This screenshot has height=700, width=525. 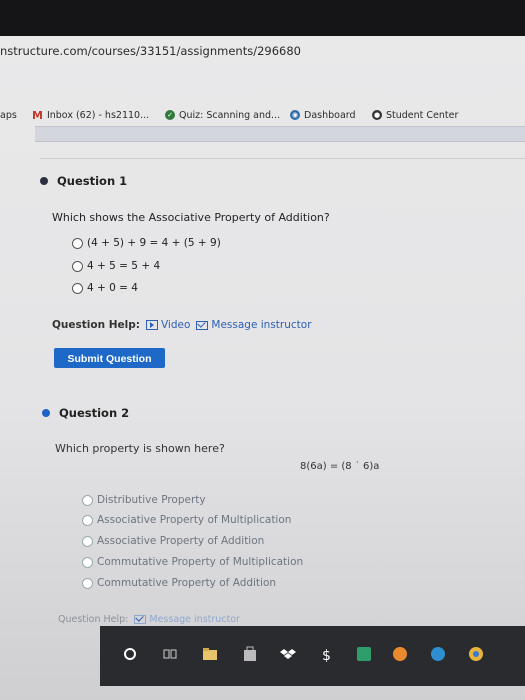 I want to click on question-2-prompt: Which property is shown here?, so click(x=140, y=448).